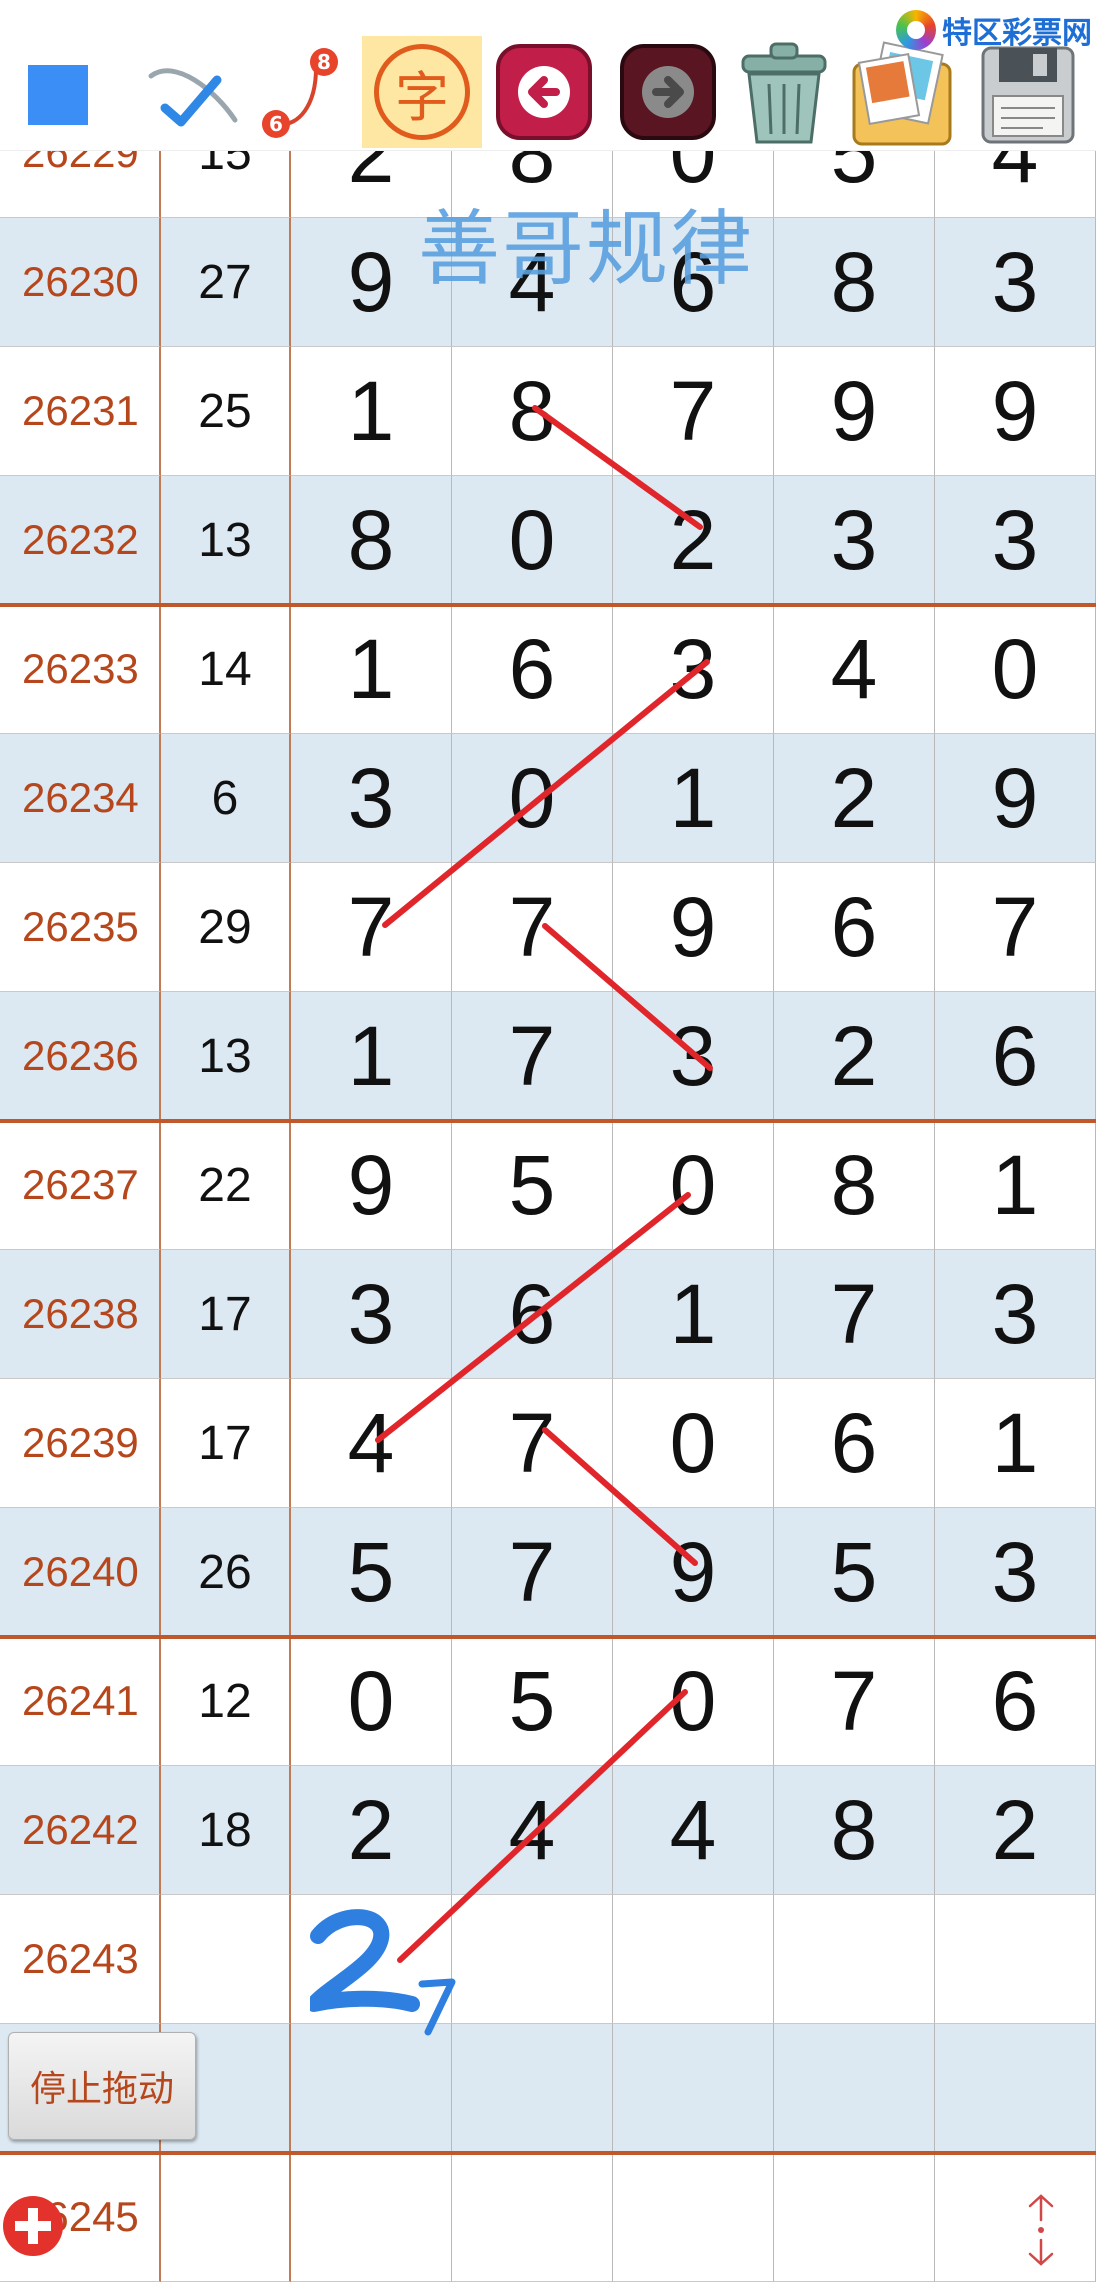 The width and height of the screenshot is (1096, 2282). Describe the element at coordinates (548, 2153) in the screenshot. I see `group-separator` at that location.